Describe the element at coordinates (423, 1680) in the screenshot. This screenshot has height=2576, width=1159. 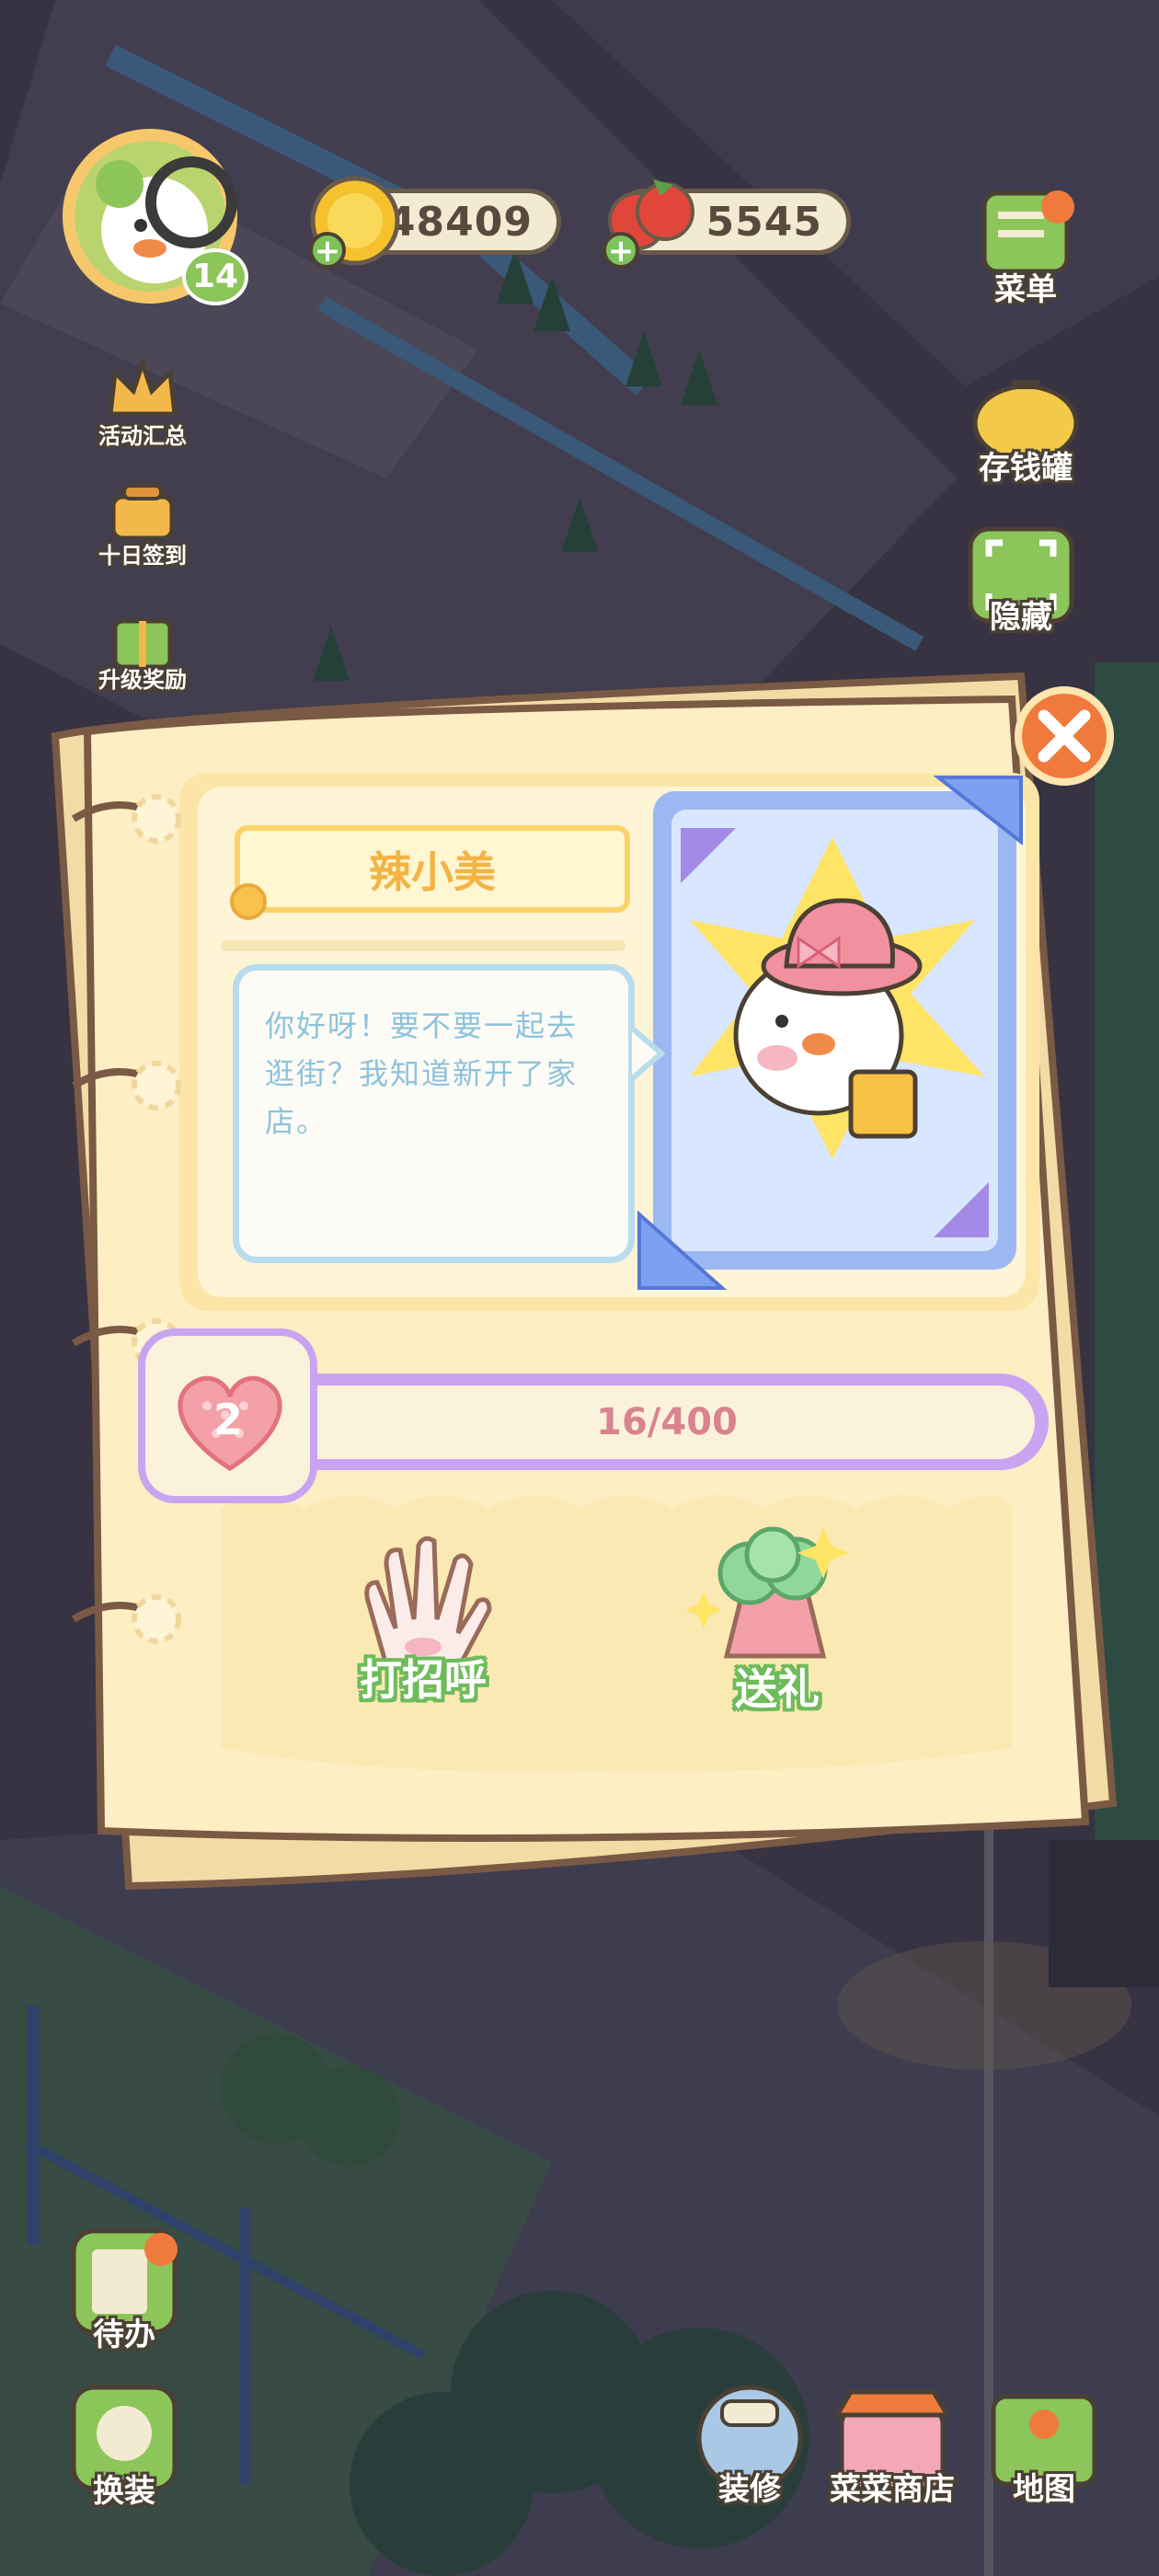
I see `greet-label: 打招呼` at that location.